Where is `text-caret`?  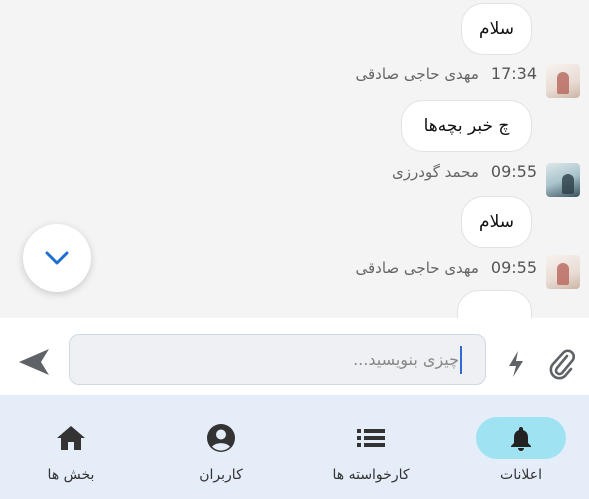 text-caret is located at coordinates (461, 360).